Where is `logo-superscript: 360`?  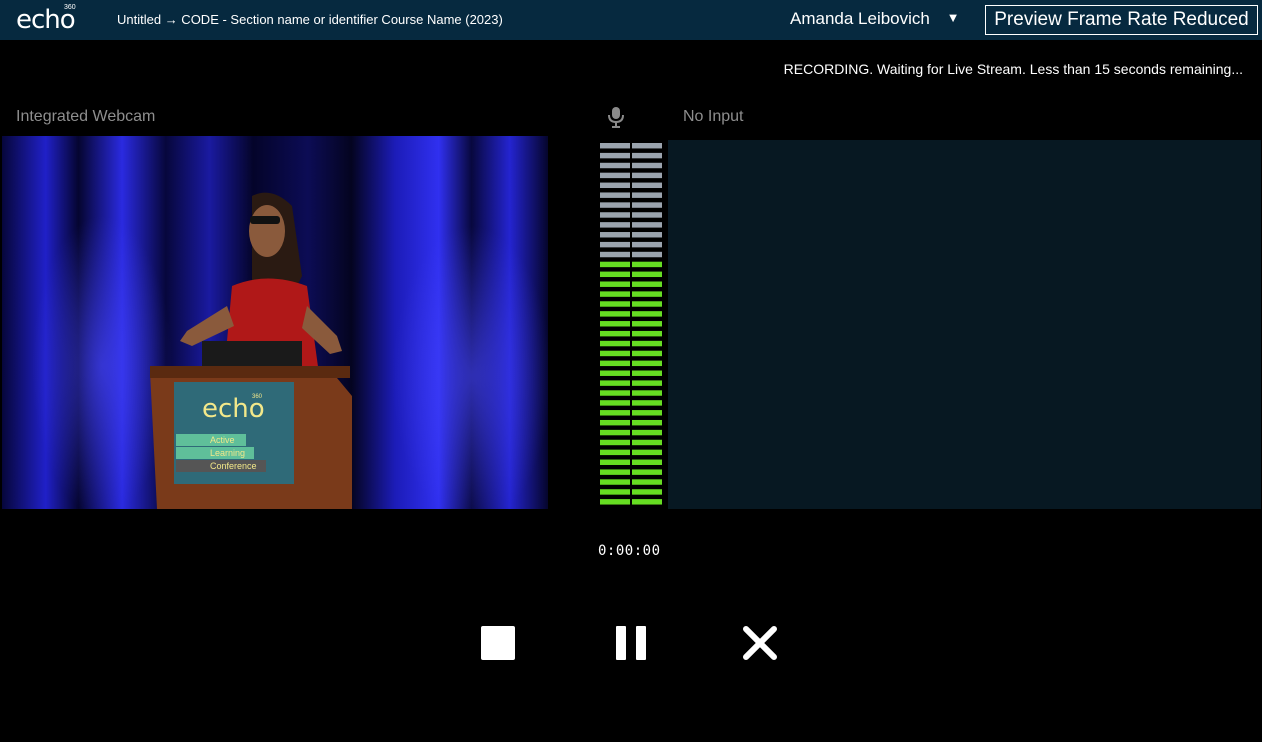 logo-superscript: 360 is located at coordinates (70, 7).